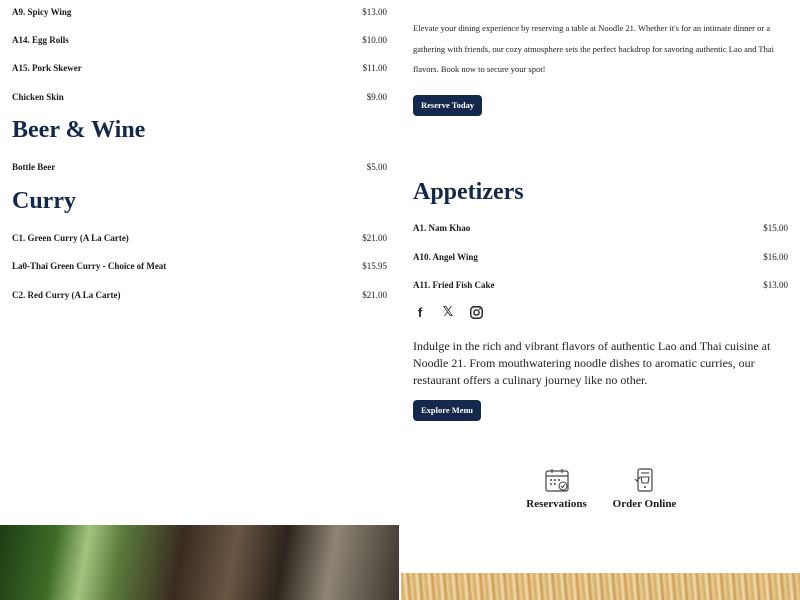 This screenshot has width=800, height=600. I want to click on food-photo-greens, so click(199, 562).